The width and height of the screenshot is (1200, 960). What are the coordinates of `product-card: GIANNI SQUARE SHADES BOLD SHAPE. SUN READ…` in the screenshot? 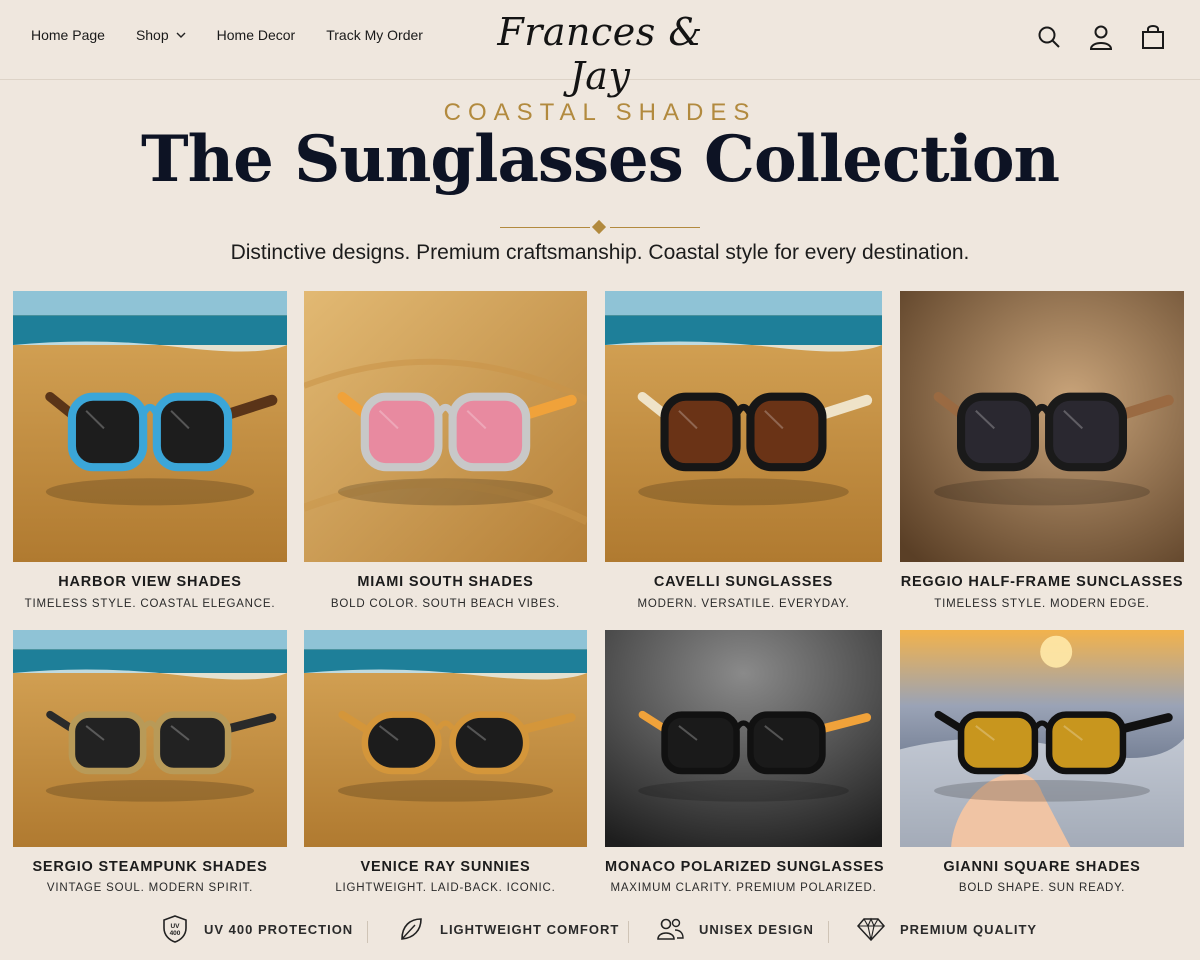 It's located at (1042, 764).